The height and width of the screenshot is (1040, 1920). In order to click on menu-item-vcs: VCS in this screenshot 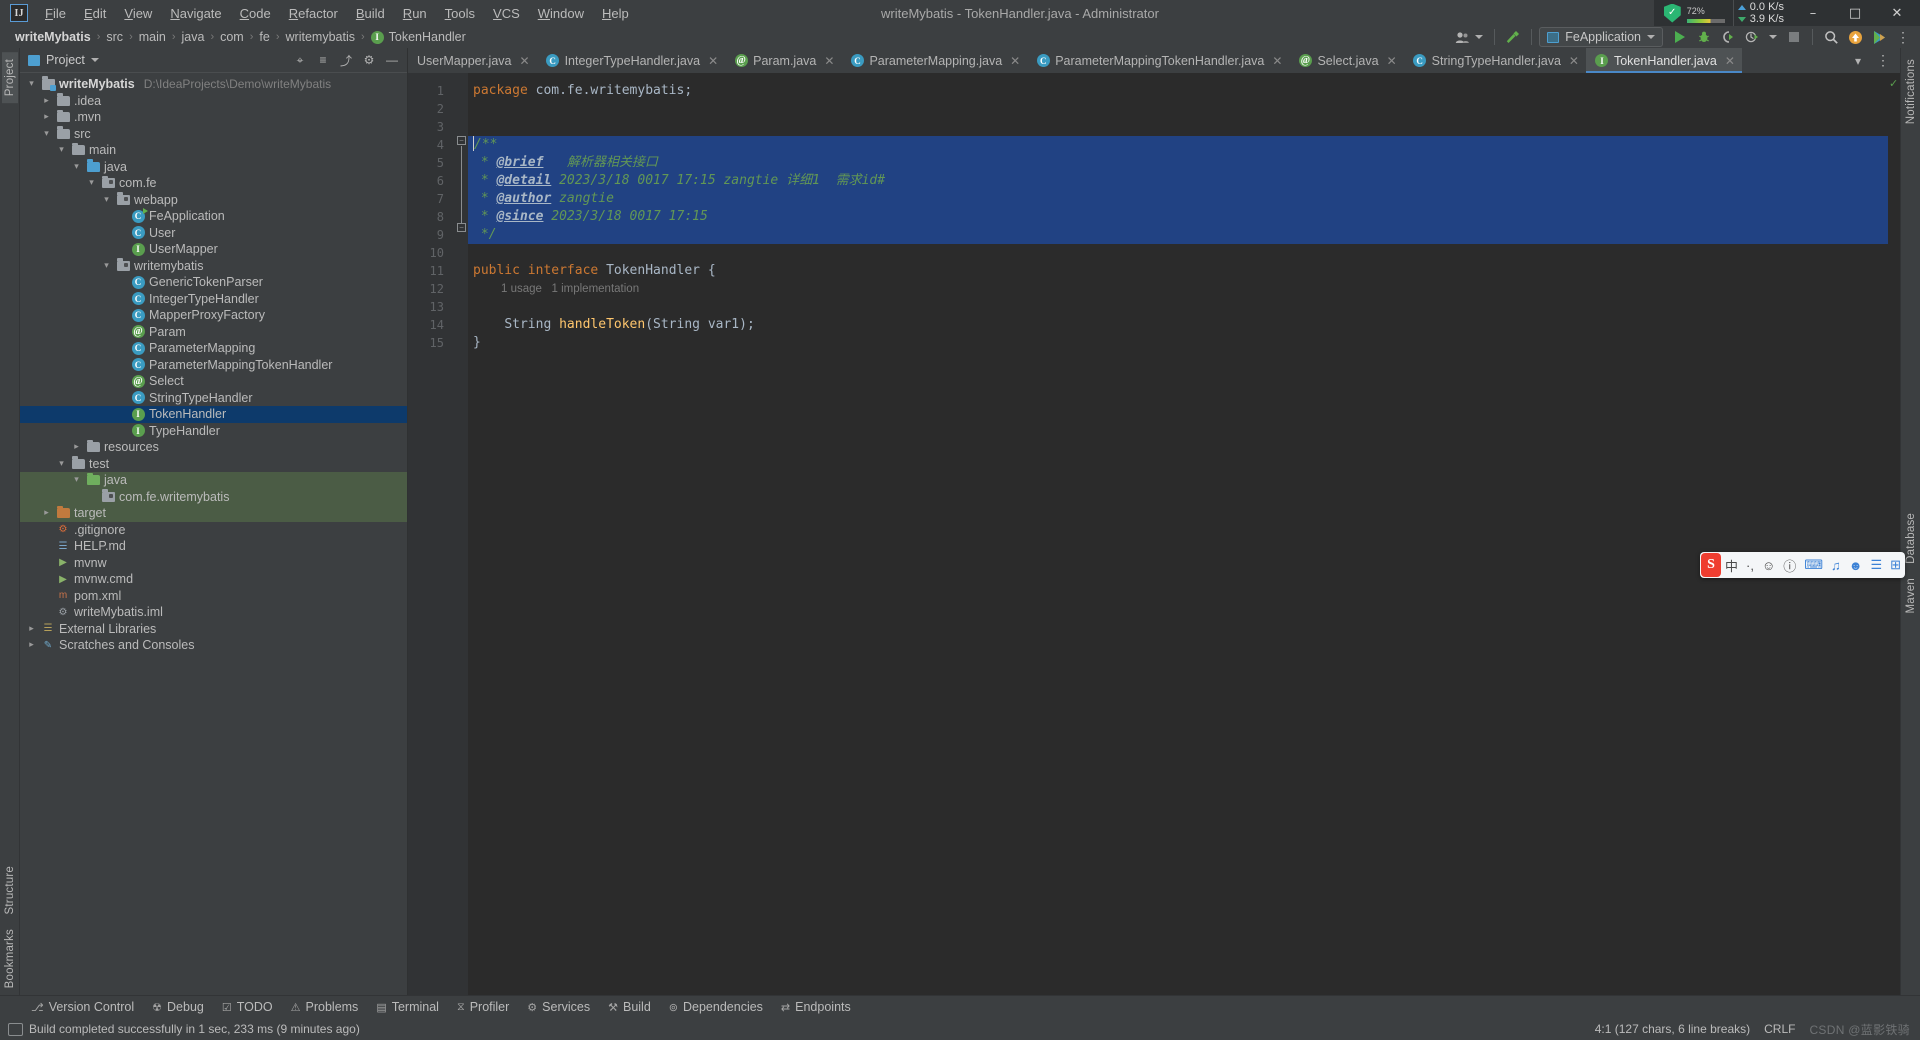, I will do `click(506, 13)`.